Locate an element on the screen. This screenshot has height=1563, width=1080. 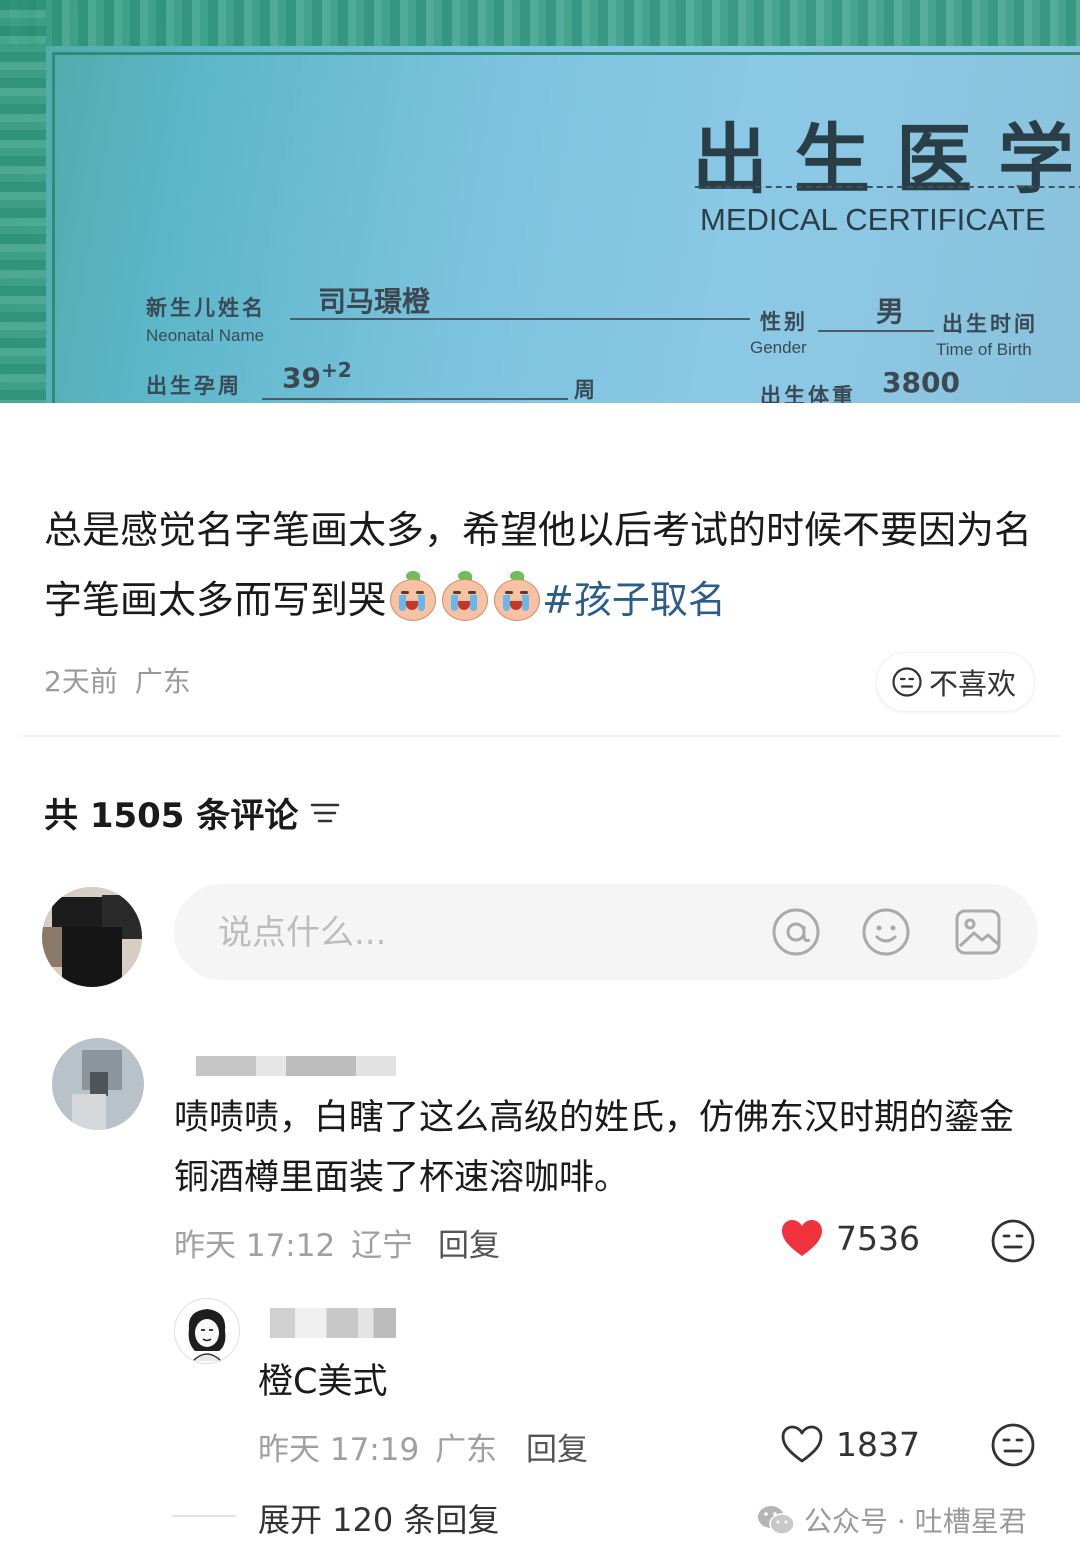
certificate-title-rule is located at coordinates (887, 187).